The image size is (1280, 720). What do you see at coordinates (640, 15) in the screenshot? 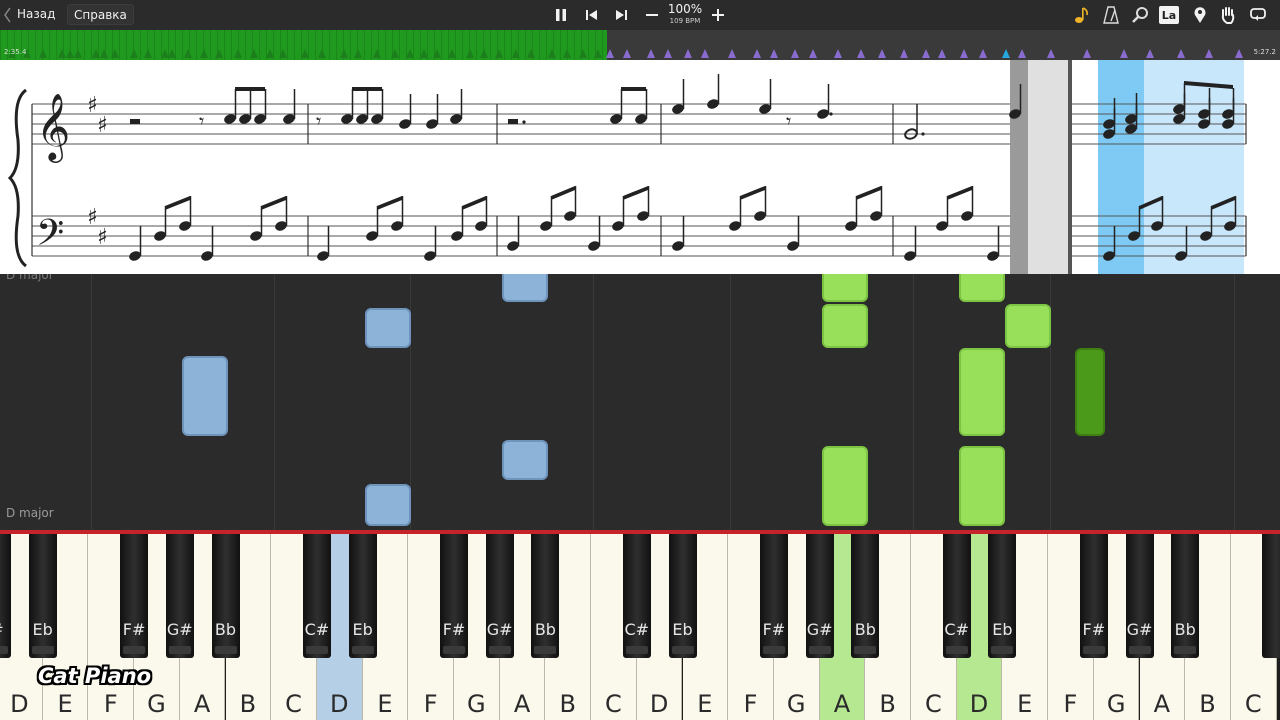
I see `top-toolbar: Назад Справка 100% 109 BPM La` at bounding box center [640, 15].